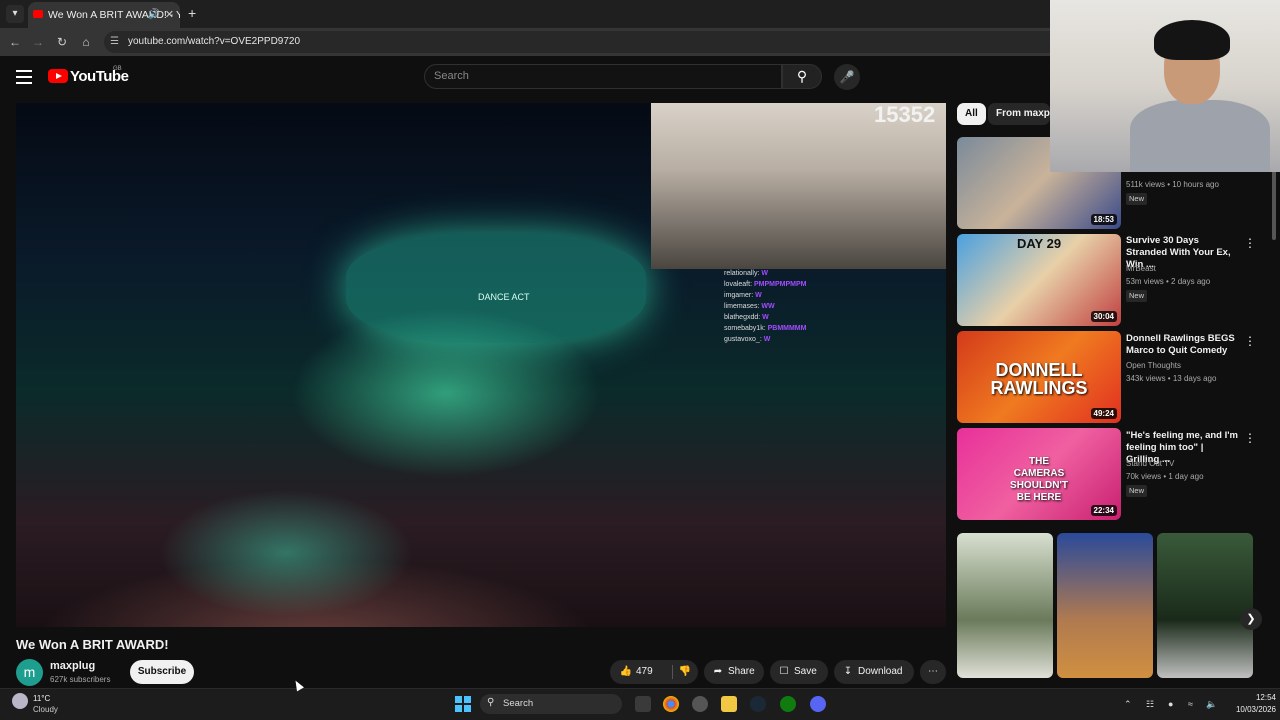  I want to click on chip-all: All, so click(971, 114).